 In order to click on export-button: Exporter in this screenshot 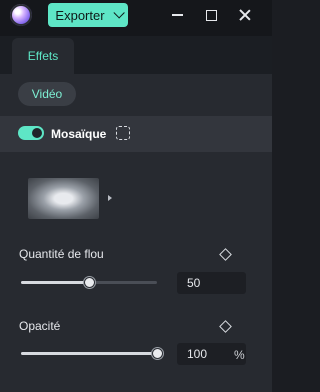, I will do `click(88, 15)`.